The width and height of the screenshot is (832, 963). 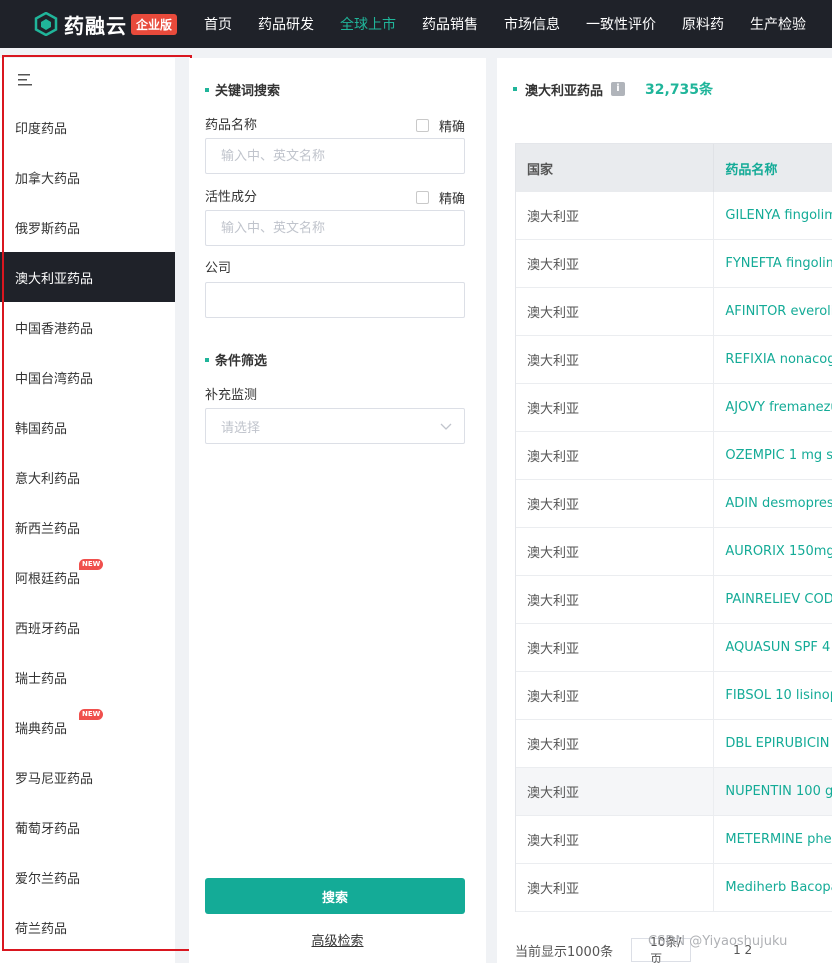 What do you see at coordinates (440, 125) in the screenshot?
I see `drug-name-exact-checkbox: 精确` at bounding box center [440, 125].